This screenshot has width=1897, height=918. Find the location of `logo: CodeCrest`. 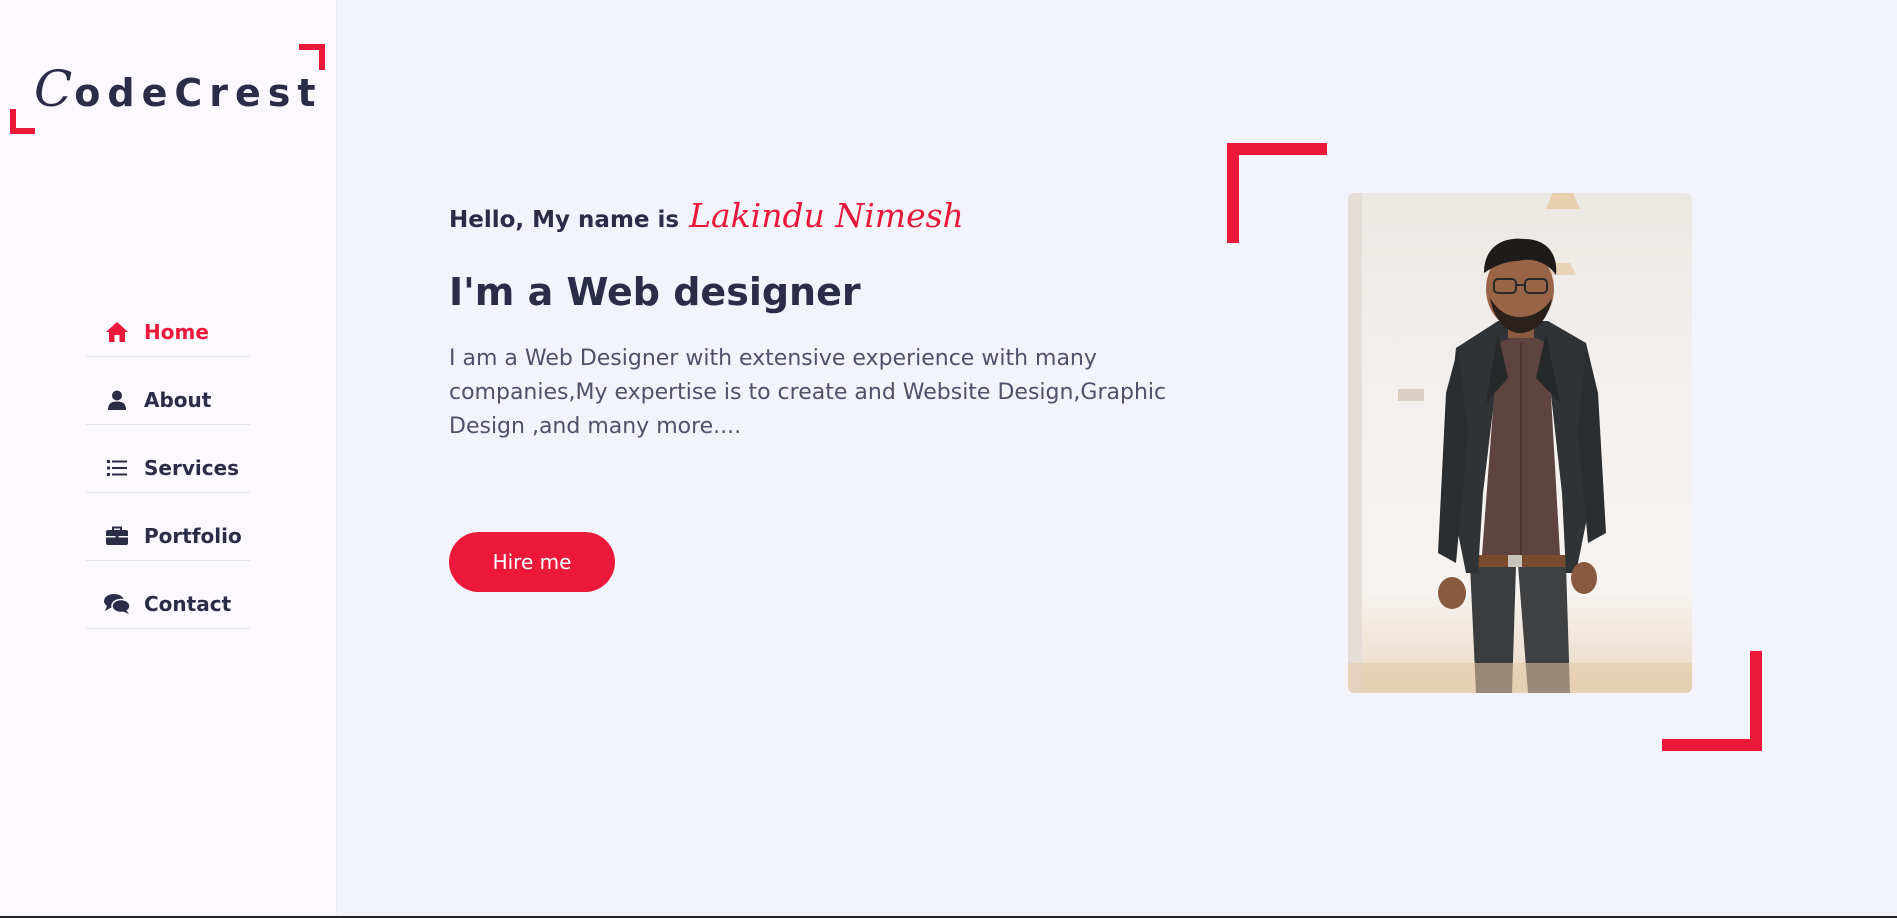

logo: CodeCrest is located at coordinates (168, 89).